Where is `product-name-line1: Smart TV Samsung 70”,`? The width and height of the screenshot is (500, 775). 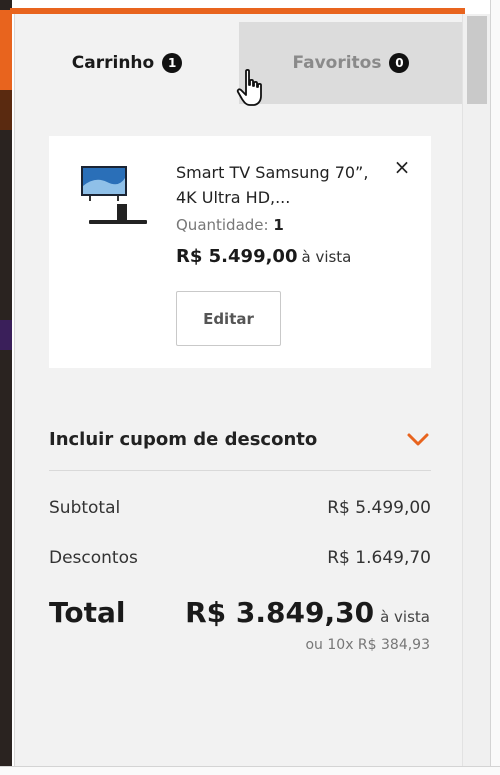 product-name-line1: Smart TV Samsung 70”, is located at coordinates (272, 172).